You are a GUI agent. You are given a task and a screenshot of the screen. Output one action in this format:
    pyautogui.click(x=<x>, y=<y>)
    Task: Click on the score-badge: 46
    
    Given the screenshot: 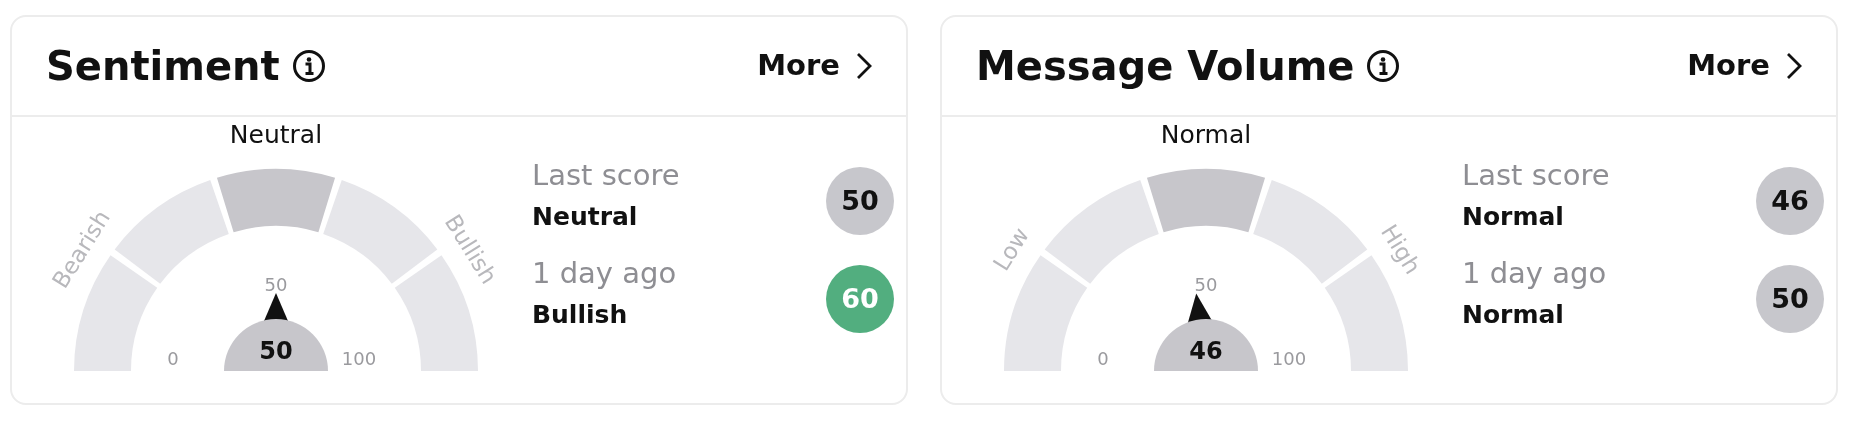 What is the action you would take?
    pyautogui.click(x=1790, y=201)
    